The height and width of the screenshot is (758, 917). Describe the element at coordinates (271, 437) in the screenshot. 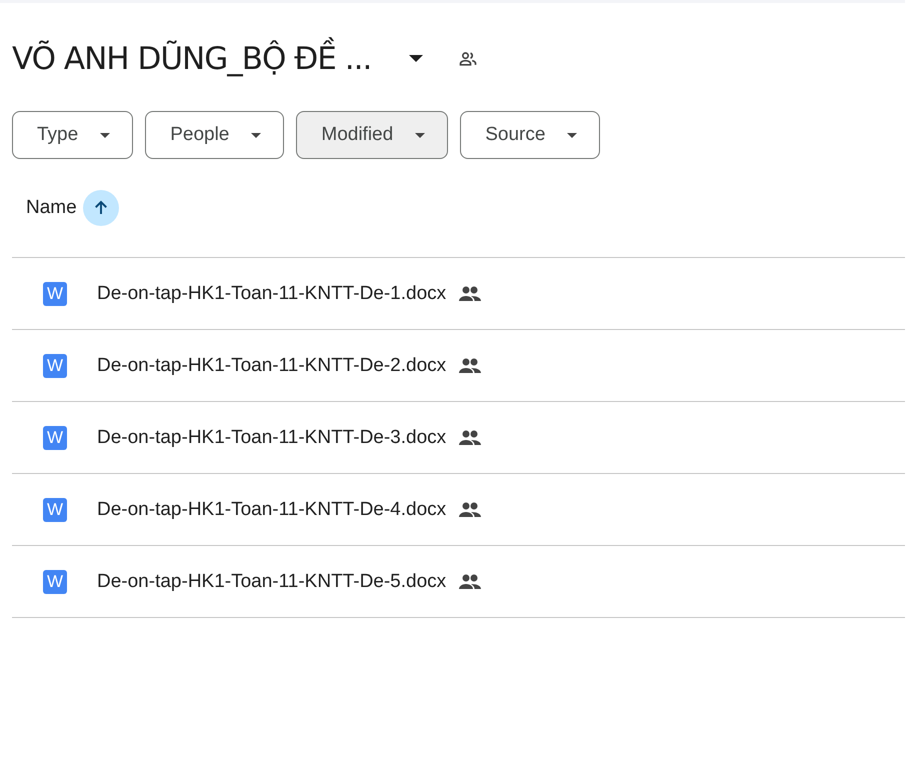

I see `file-name: De-on-tap-HK1-Toan-11-KNTT-De-3.docx` at that location.